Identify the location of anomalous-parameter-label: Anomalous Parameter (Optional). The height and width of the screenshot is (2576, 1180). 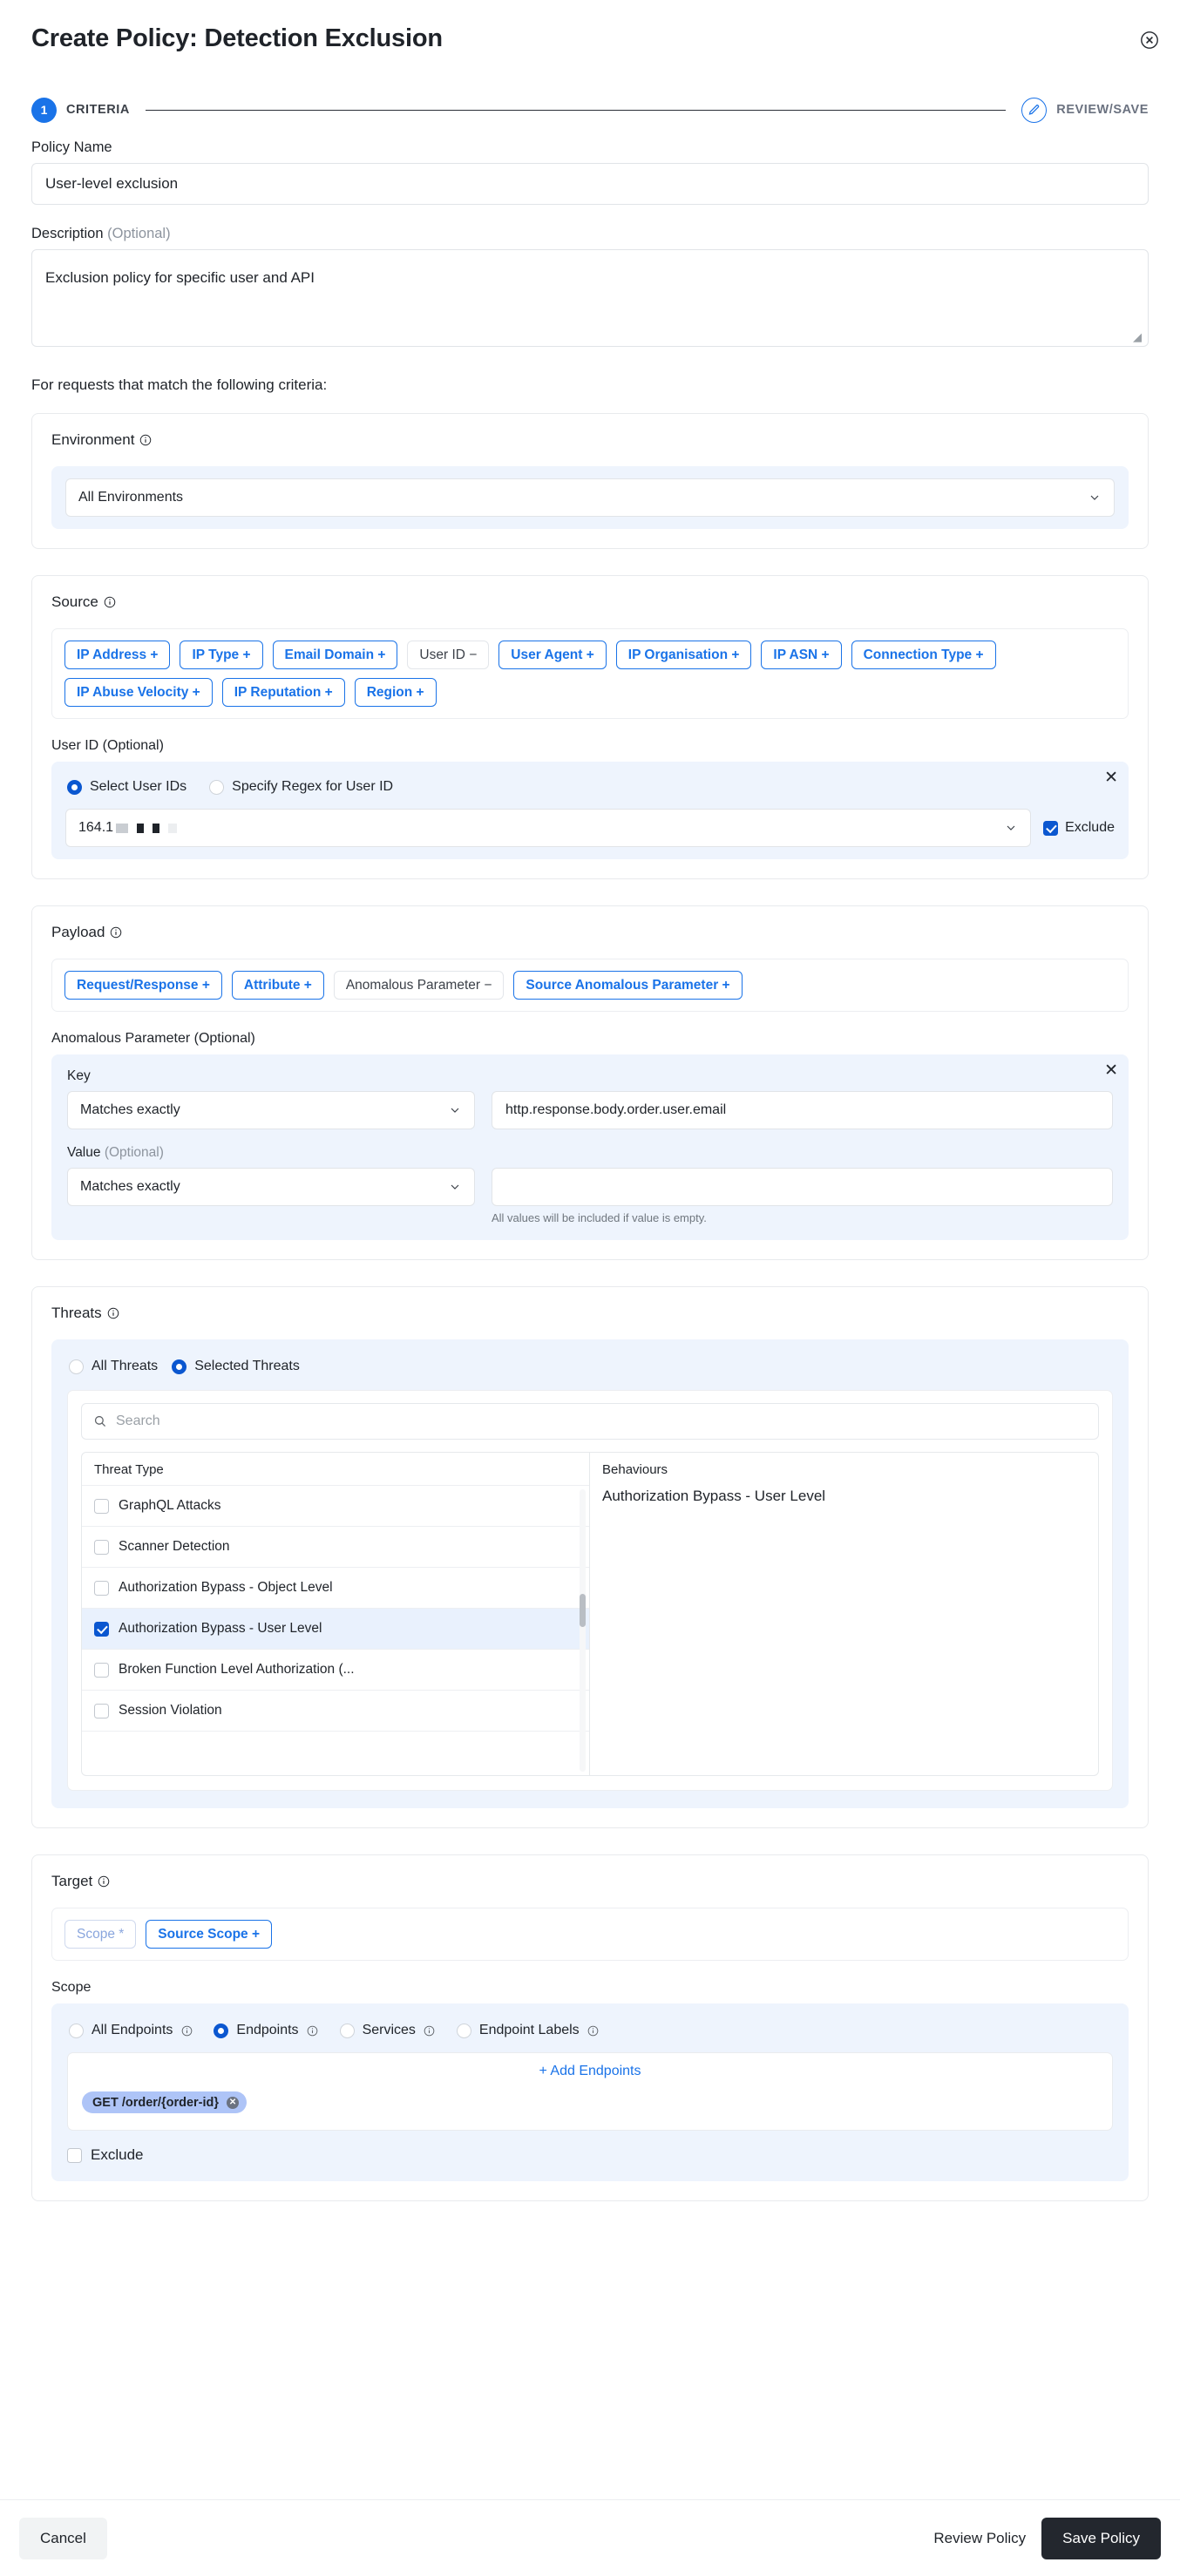
(153, 1038).